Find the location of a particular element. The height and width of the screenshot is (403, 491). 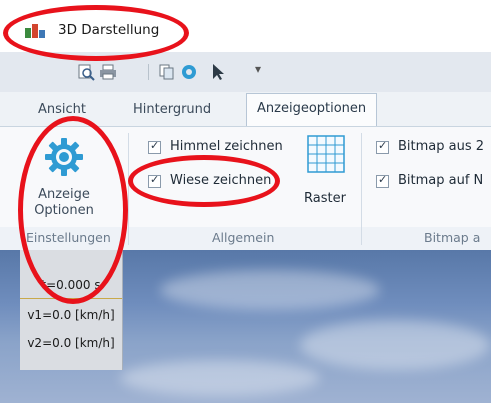

label-bitmap-auf: Bitmap auf N is located at coordinates (440, 180).